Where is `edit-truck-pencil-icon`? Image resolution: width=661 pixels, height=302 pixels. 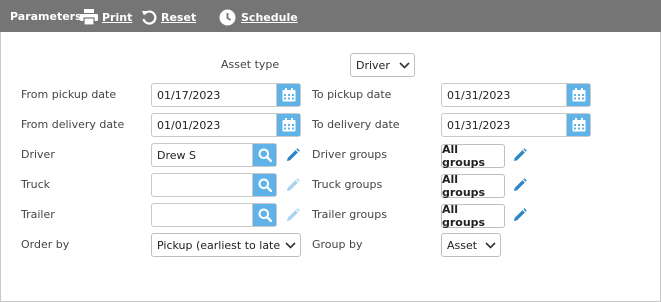
edit-truck-pencil-icon is located at coordinates (292, 185).